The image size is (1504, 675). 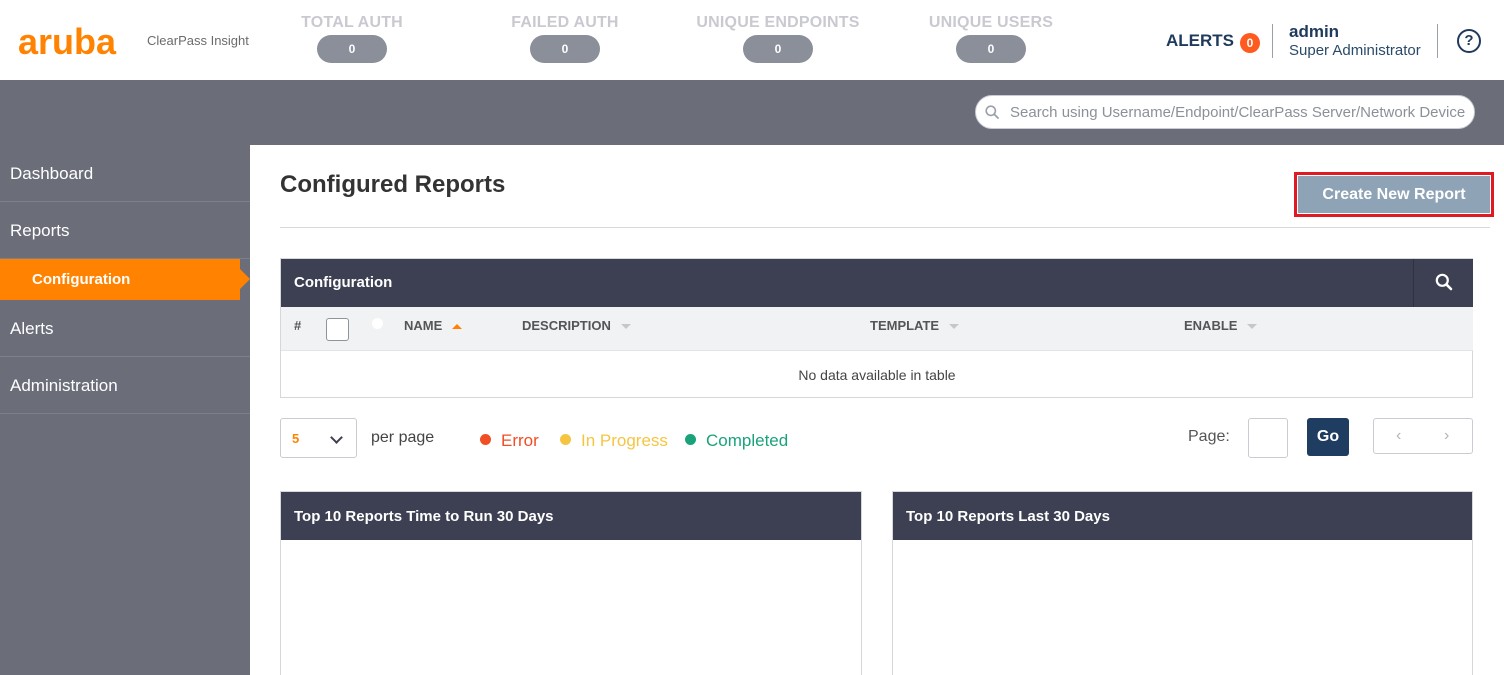 What do you see at coordinates (125, 328) in the screenshot?
I see `sidebar-item-alerts: Alerts` at bounding box center [125, 328].